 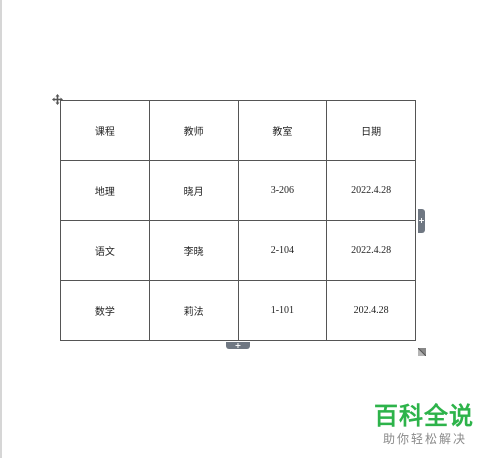 I want to click on table-header-row: 课程 教师 教室 日期, so click(x=238, y=130).